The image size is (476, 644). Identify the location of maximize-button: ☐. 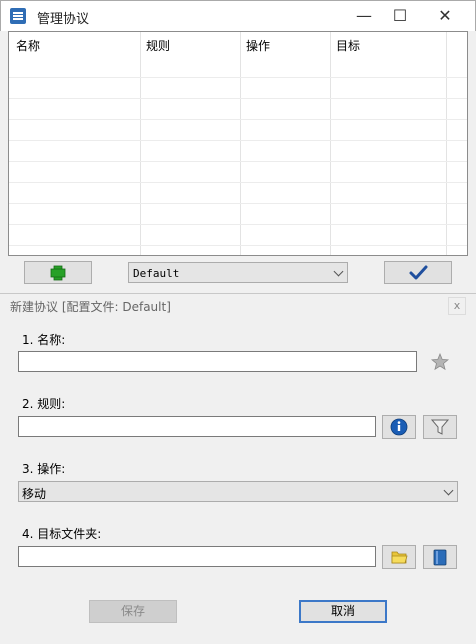
(400, 16).